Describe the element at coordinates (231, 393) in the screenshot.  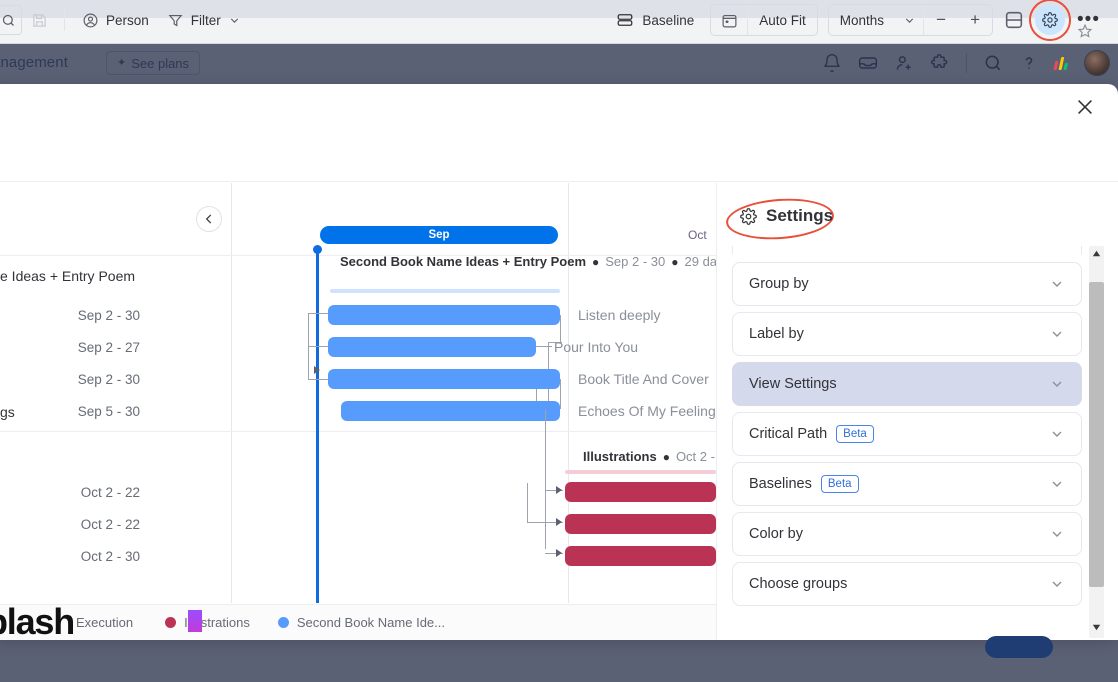
I see `table-column-divider` at that location.